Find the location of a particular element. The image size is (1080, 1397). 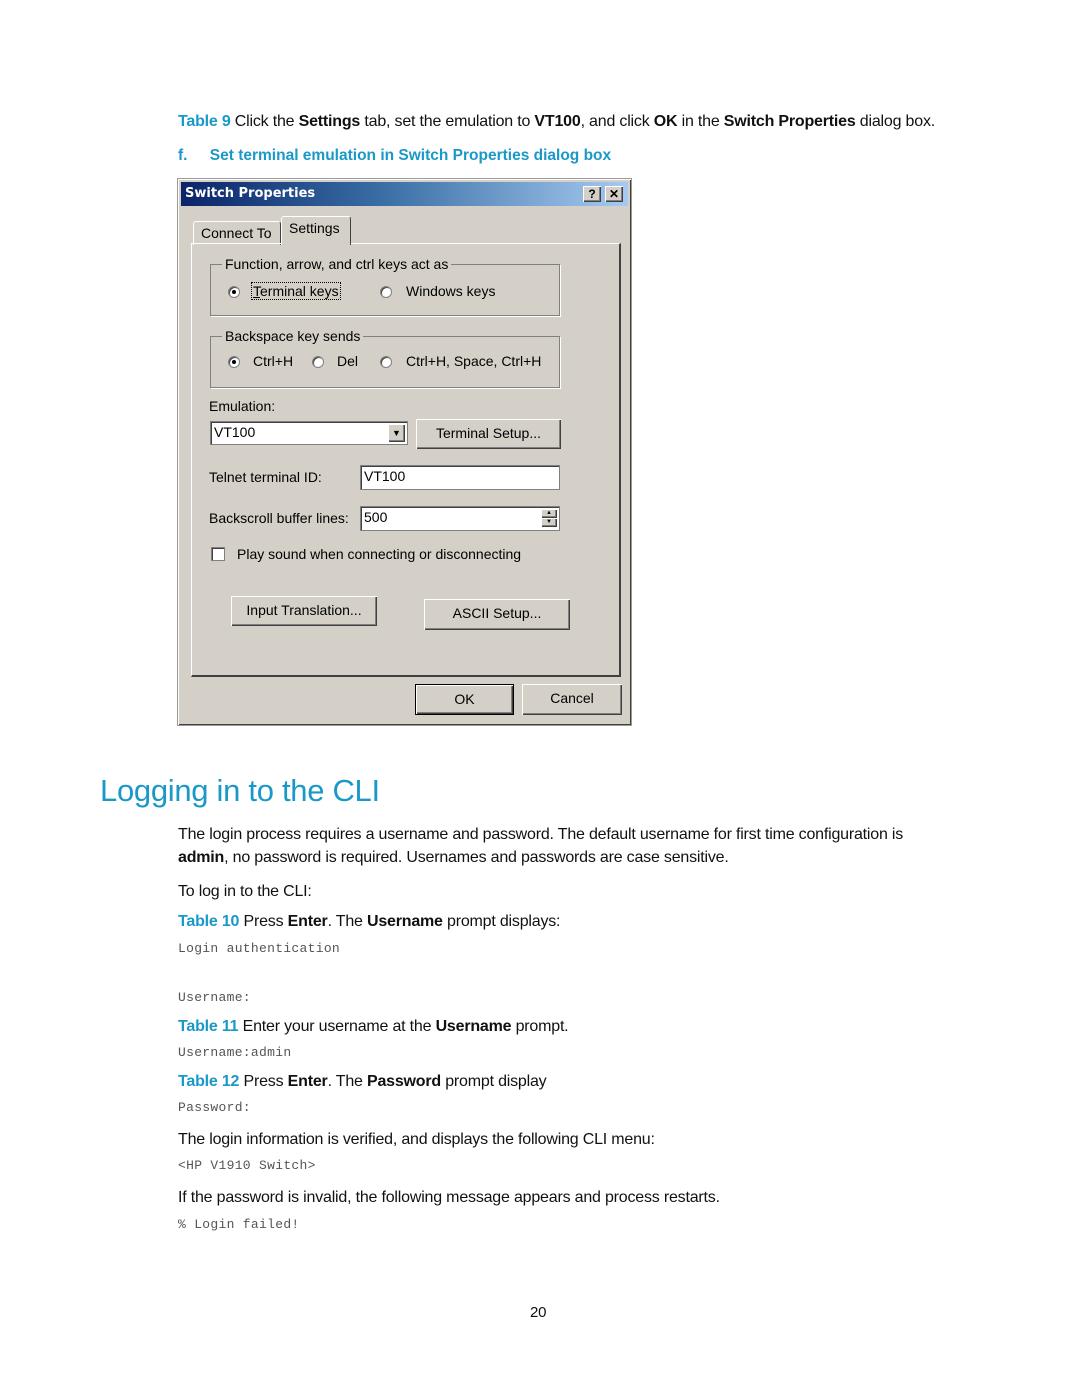

radio-del is located at coordinates (318, 362).